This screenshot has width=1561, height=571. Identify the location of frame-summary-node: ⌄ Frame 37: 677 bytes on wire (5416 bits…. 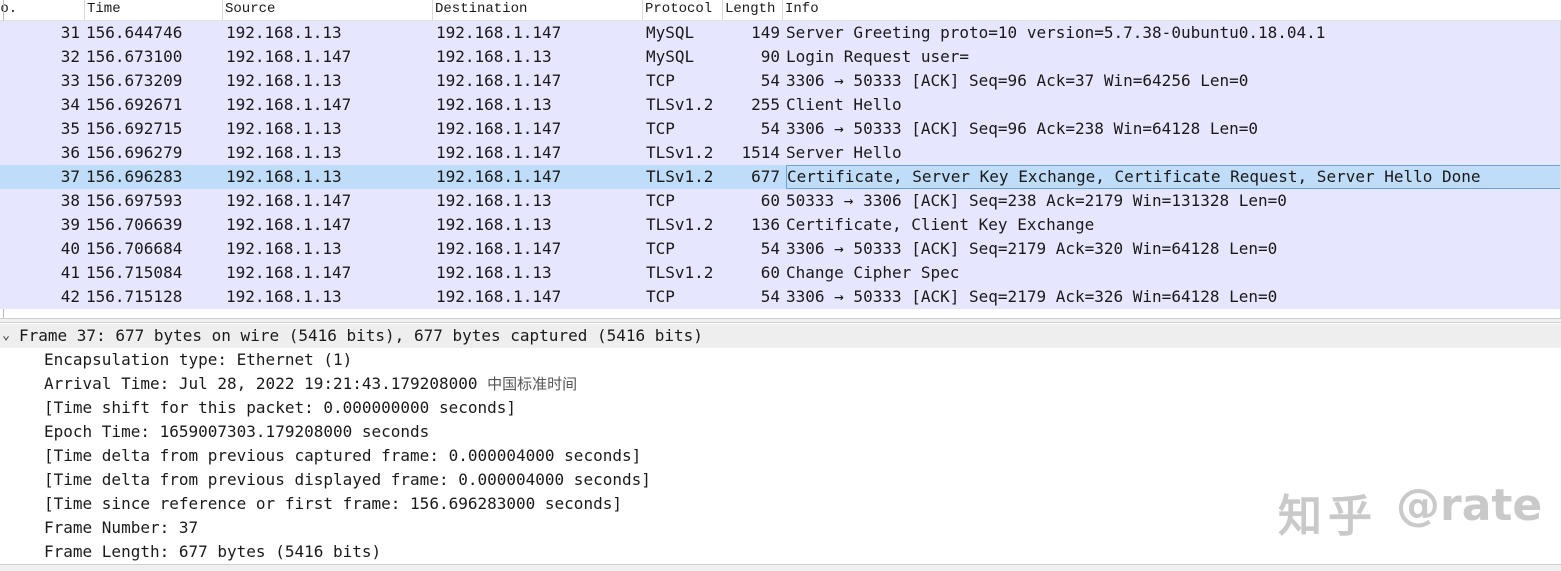
(780, 336).